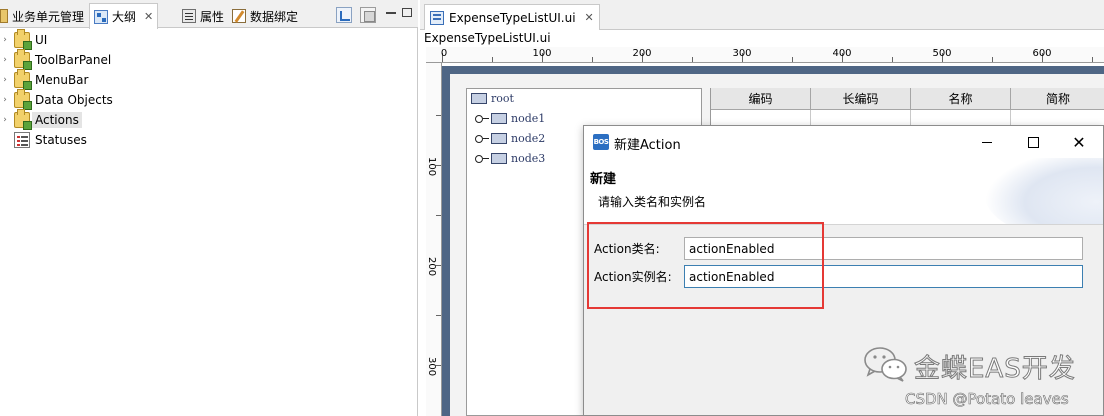 The image size is (1104, 416). What do you see at coordinates (885, 364) in the screenshot?
I see `wechat-watermark-icon` at bounding box center [885, 364].